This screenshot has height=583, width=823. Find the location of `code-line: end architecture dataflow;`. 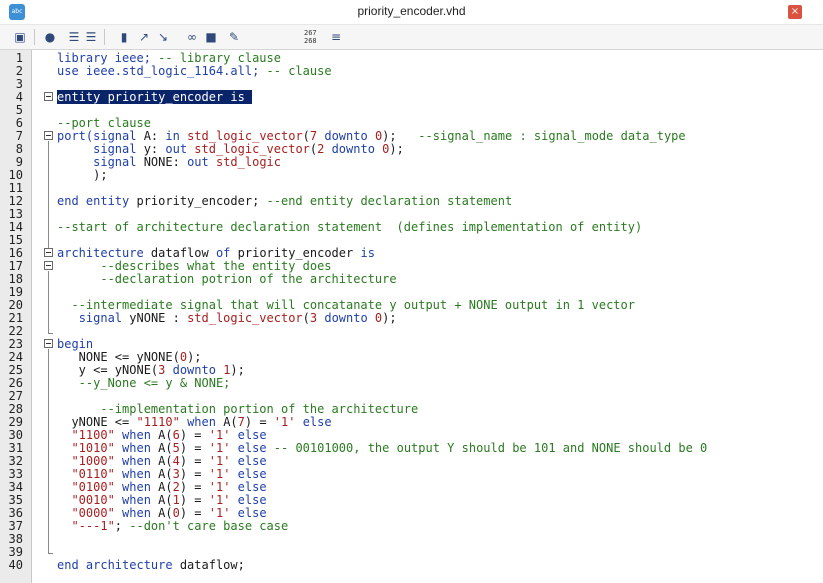

code-line: end architecture dataflow; is located at coordinates (151, 565).